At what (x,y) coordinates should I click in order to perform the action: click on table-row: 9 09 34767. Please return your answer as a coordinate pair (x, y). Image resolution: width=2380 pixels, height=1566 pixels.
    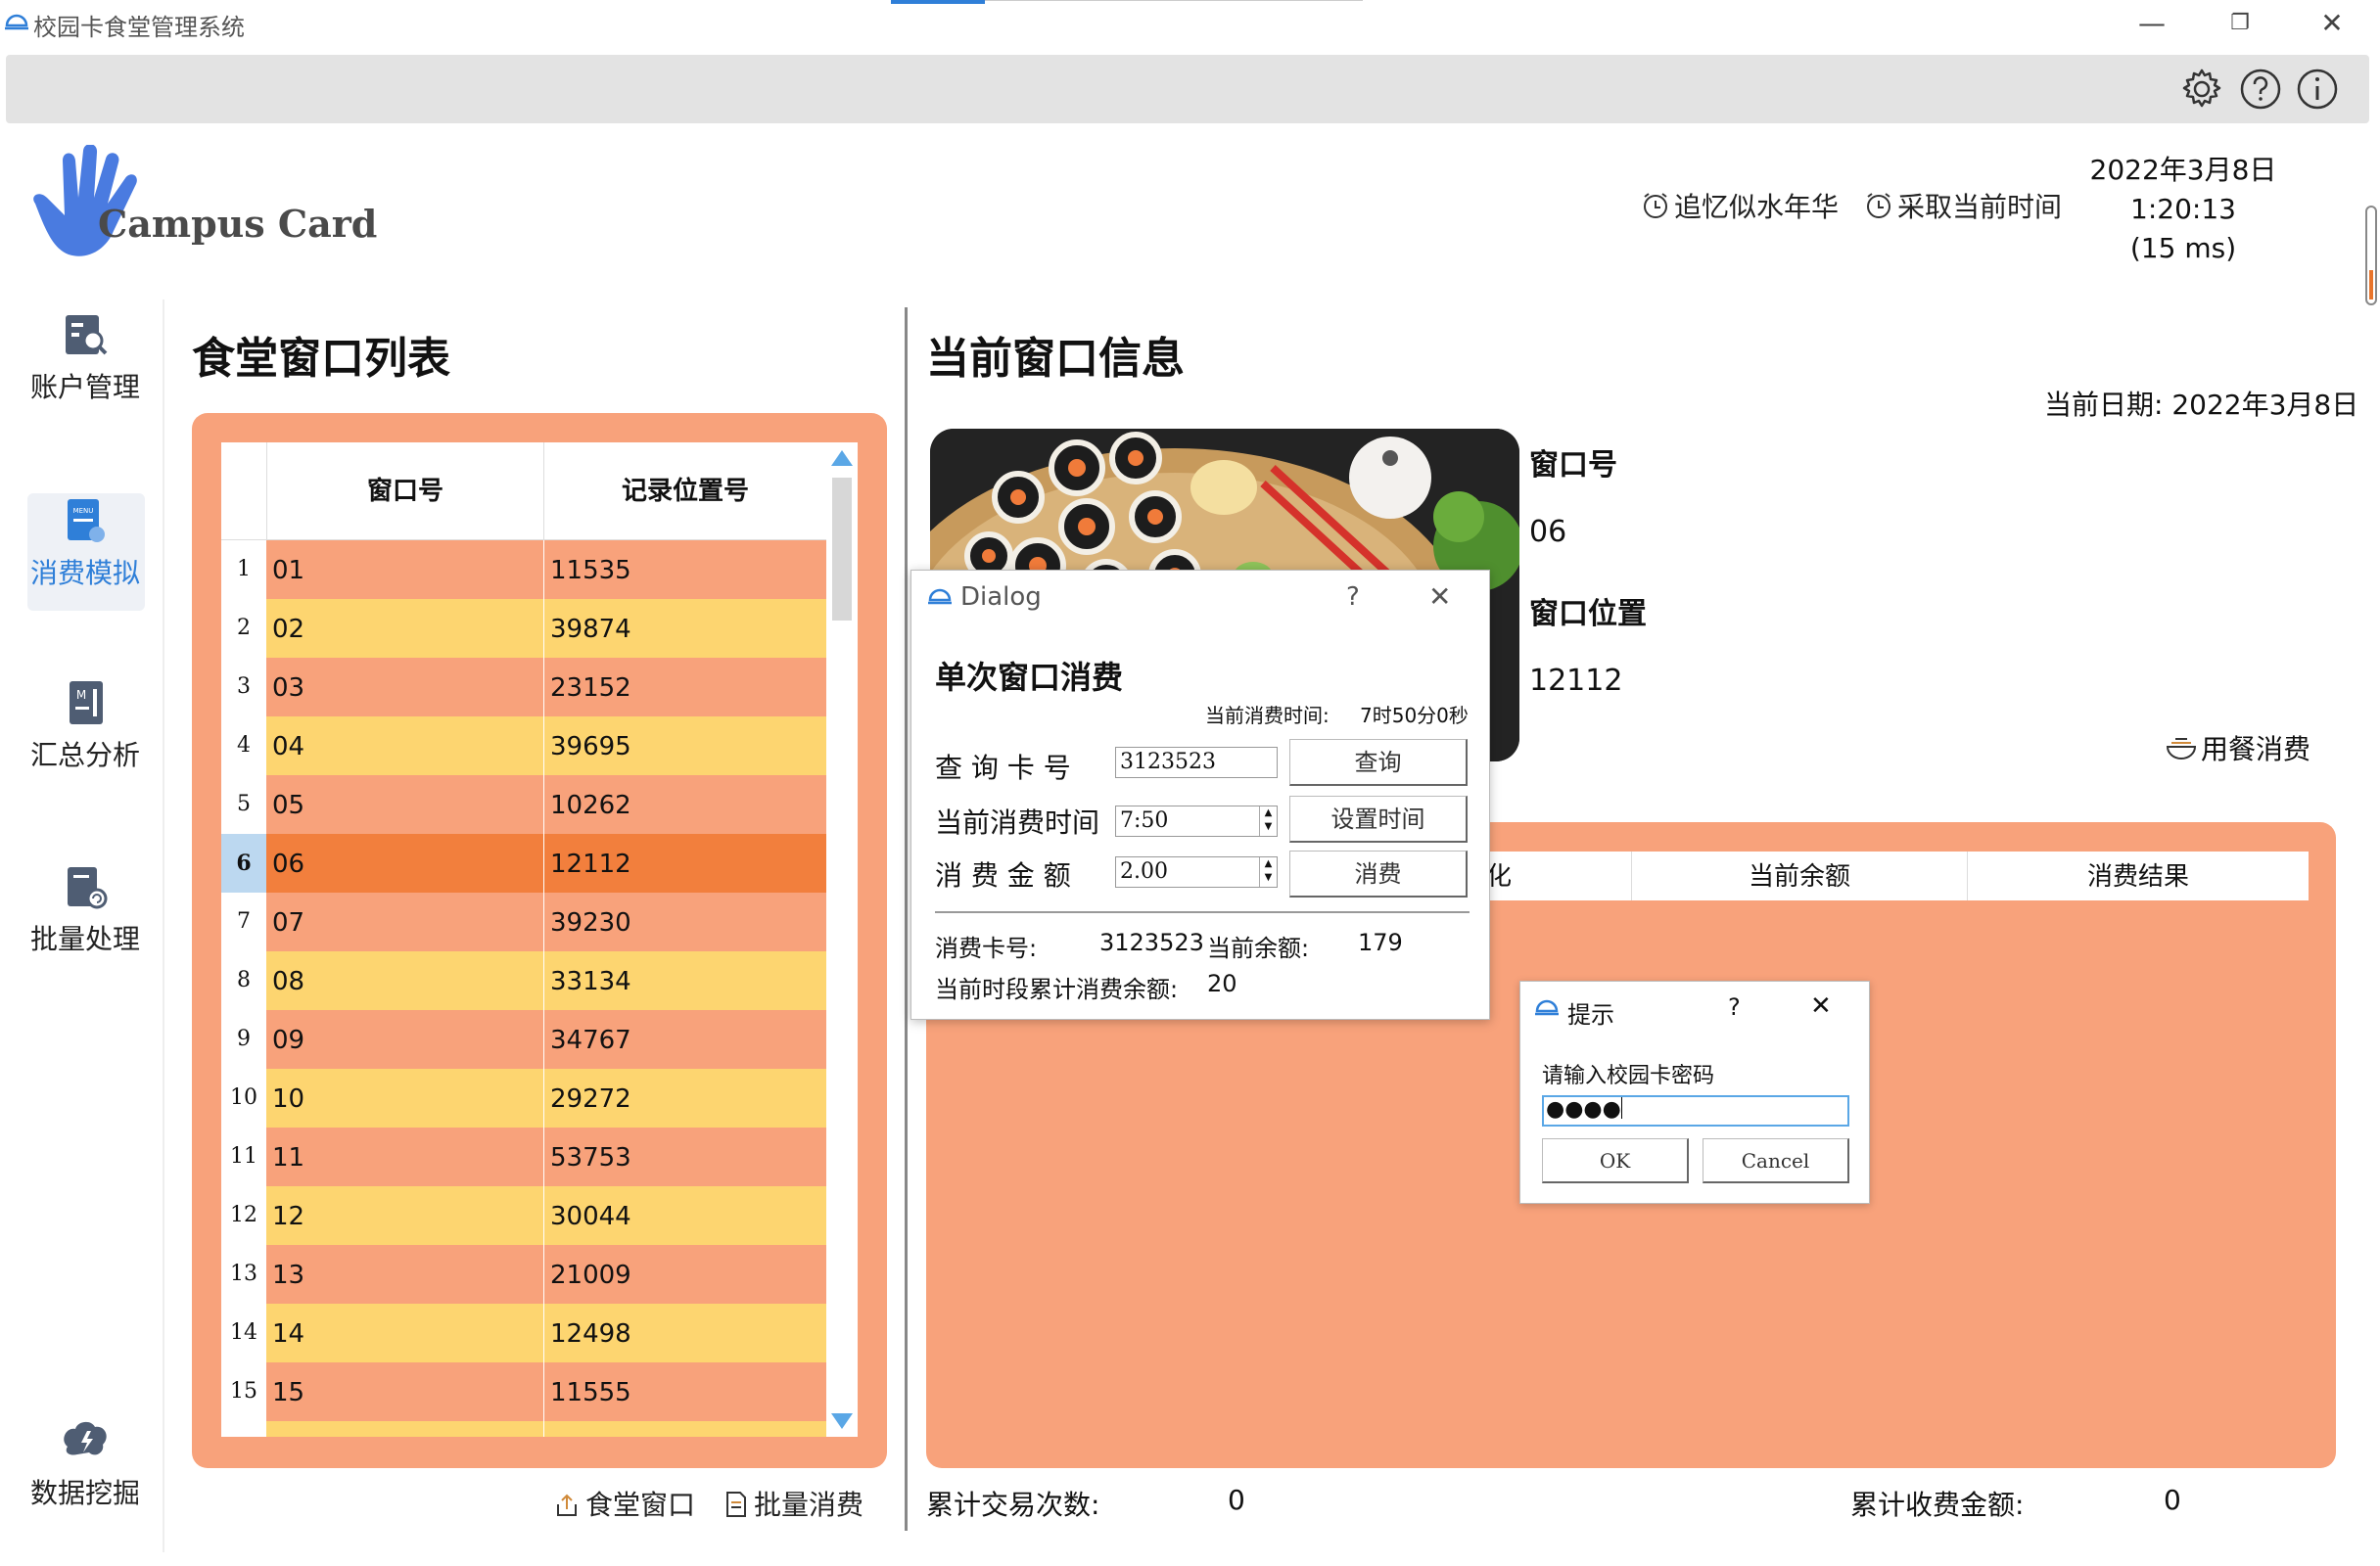
    Looking at the image, I should click on (523, 1039).